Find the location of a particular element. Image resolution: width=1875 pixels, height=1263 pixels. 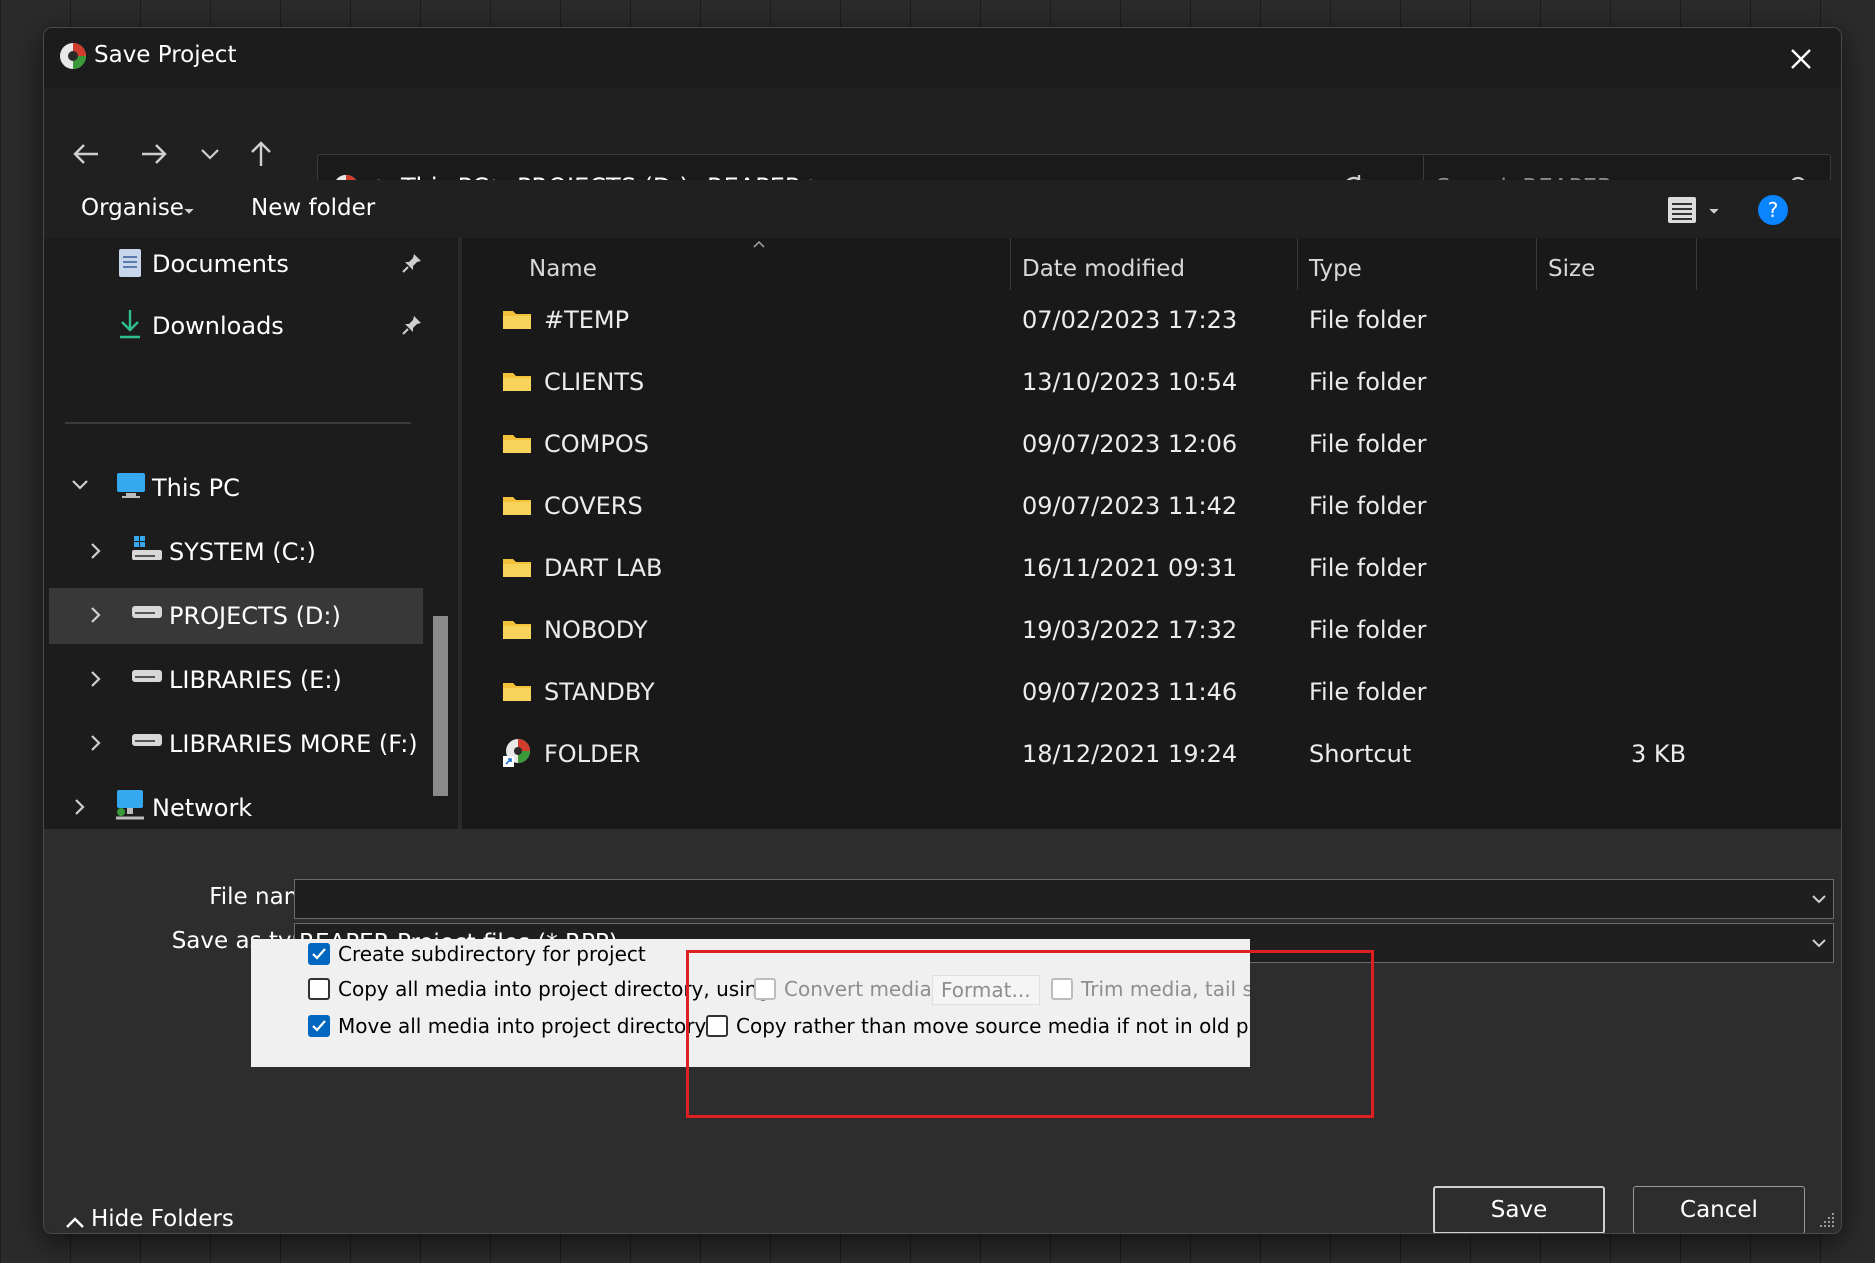

table-row: COMPOS 09/07/2023 12:06 File folder is located at coordinates (1151, 445).